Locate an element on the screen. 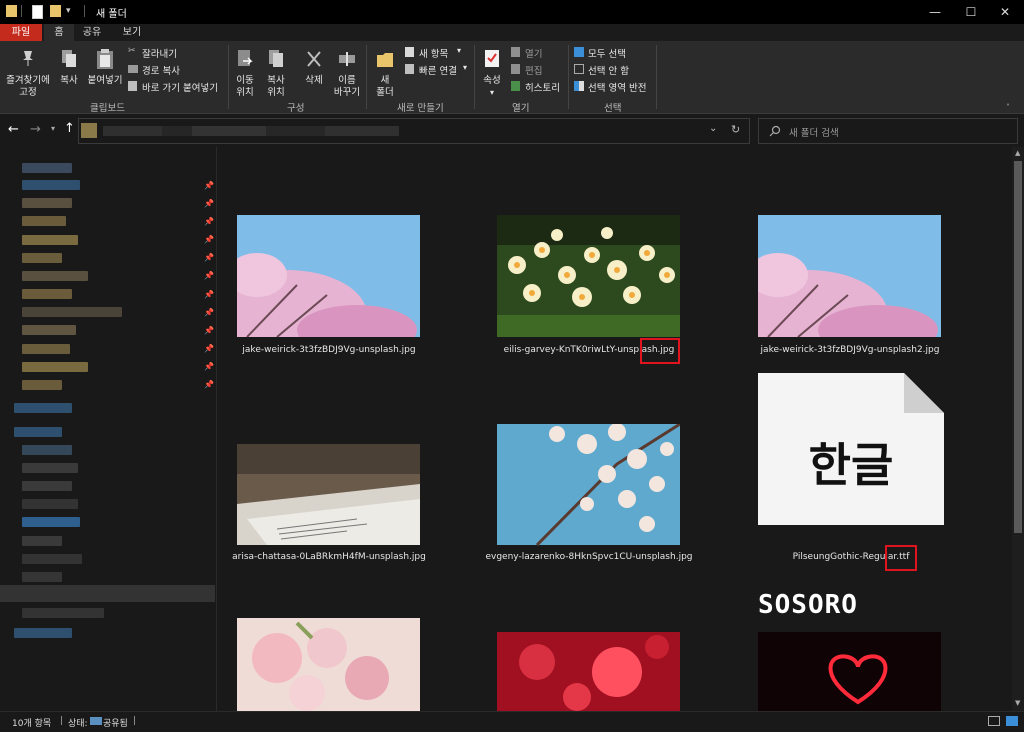 The height and width of the screenshot is (732, 1024). history-button: 히스토리 is located at coordinates (539, 87).